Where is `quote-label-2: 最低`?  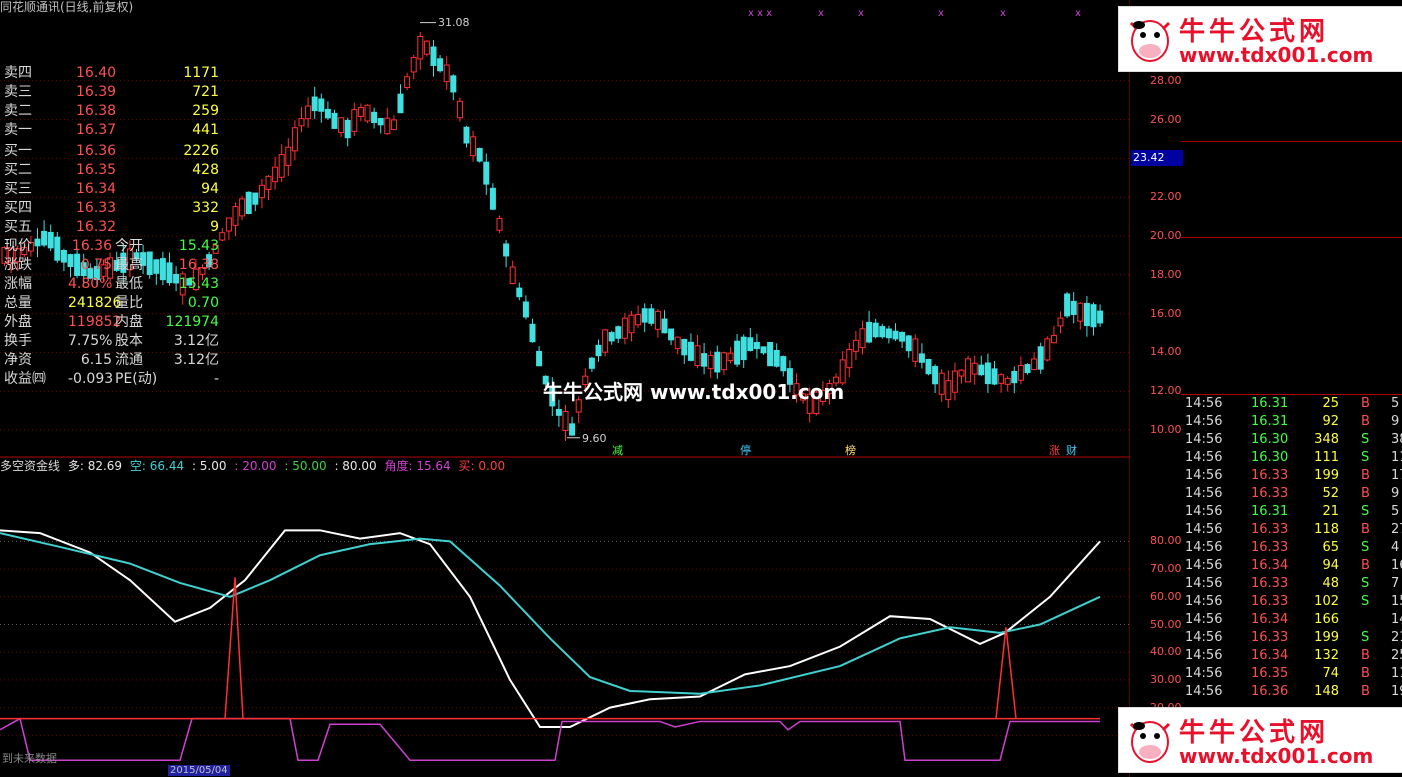 quote-label-2: 最低 is located at coordinates (129, 284).